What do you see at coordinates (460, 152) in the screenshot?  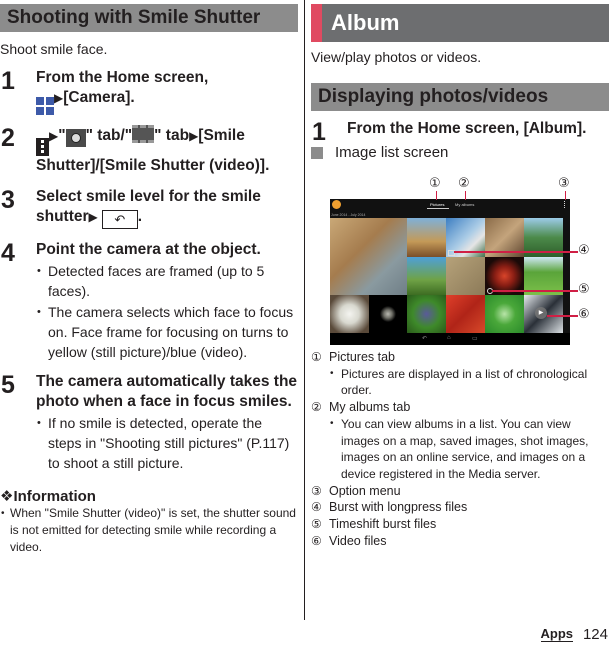 I see `screen-label: Image list screen` at bounding box center [460, 152].